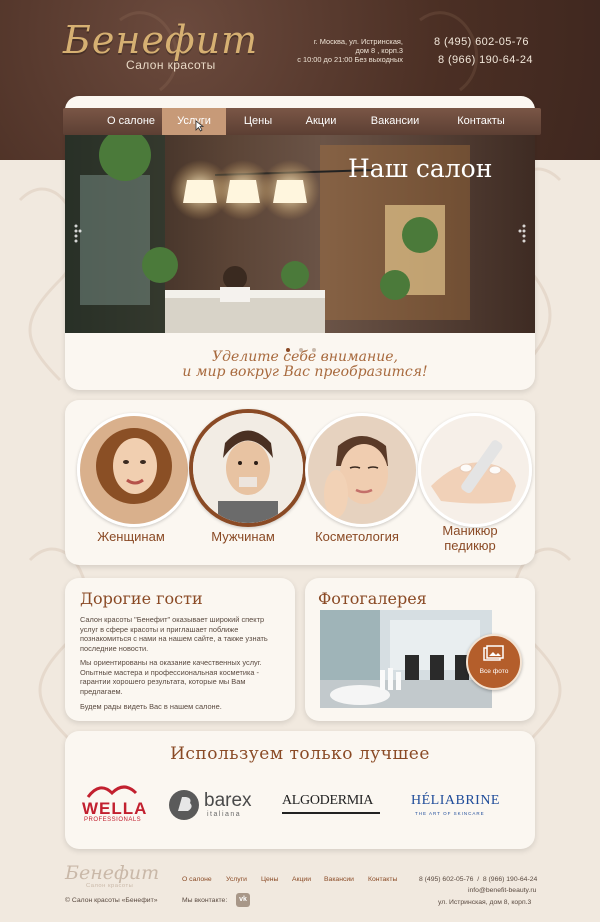  I want to click on barex-logo: barex italiana, so click(215, 807).